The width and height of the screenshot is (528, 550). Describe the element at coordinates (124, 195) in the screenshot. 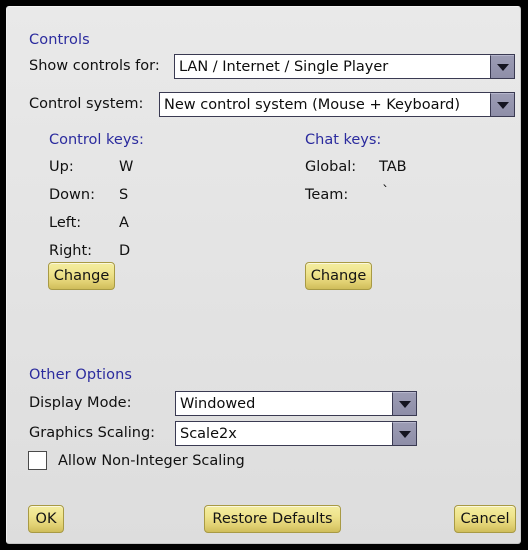

I see `control-key-value-down: S` at that location.